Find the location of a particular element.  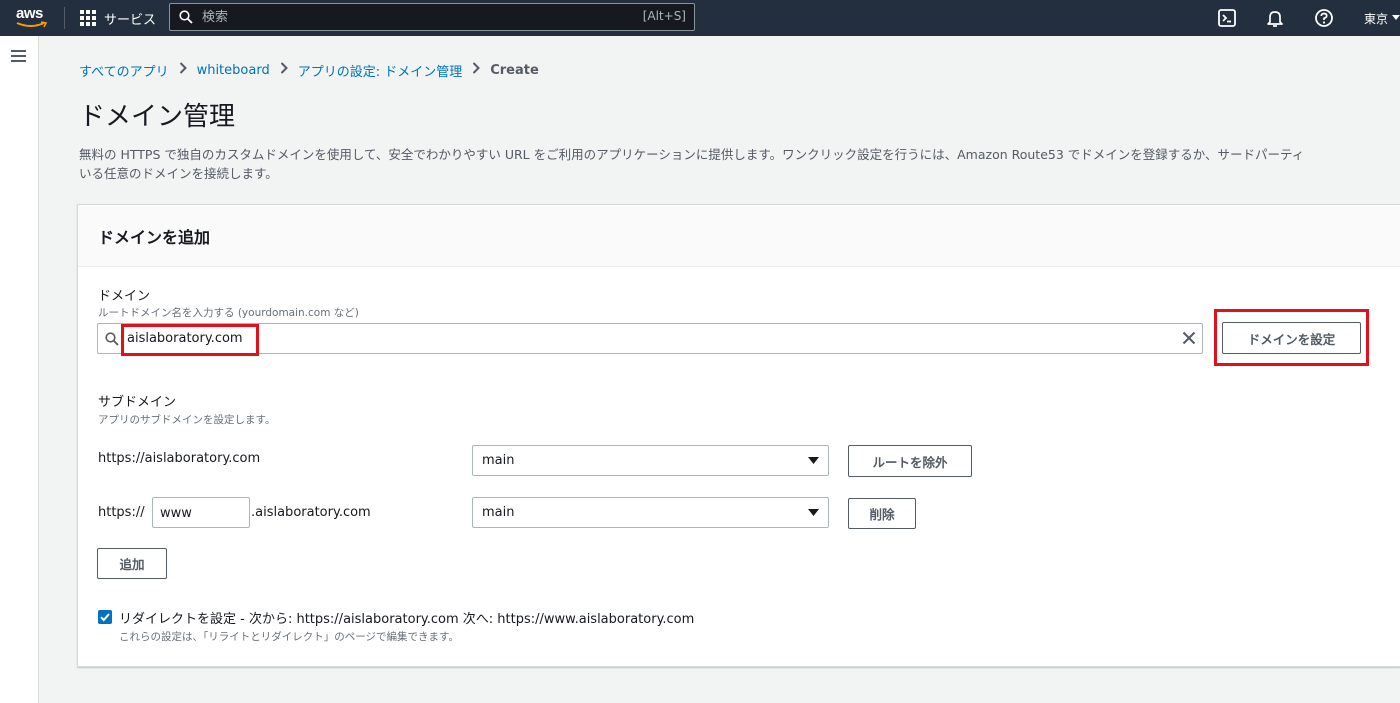

domain-input-box is located at coordinates (650, 338).